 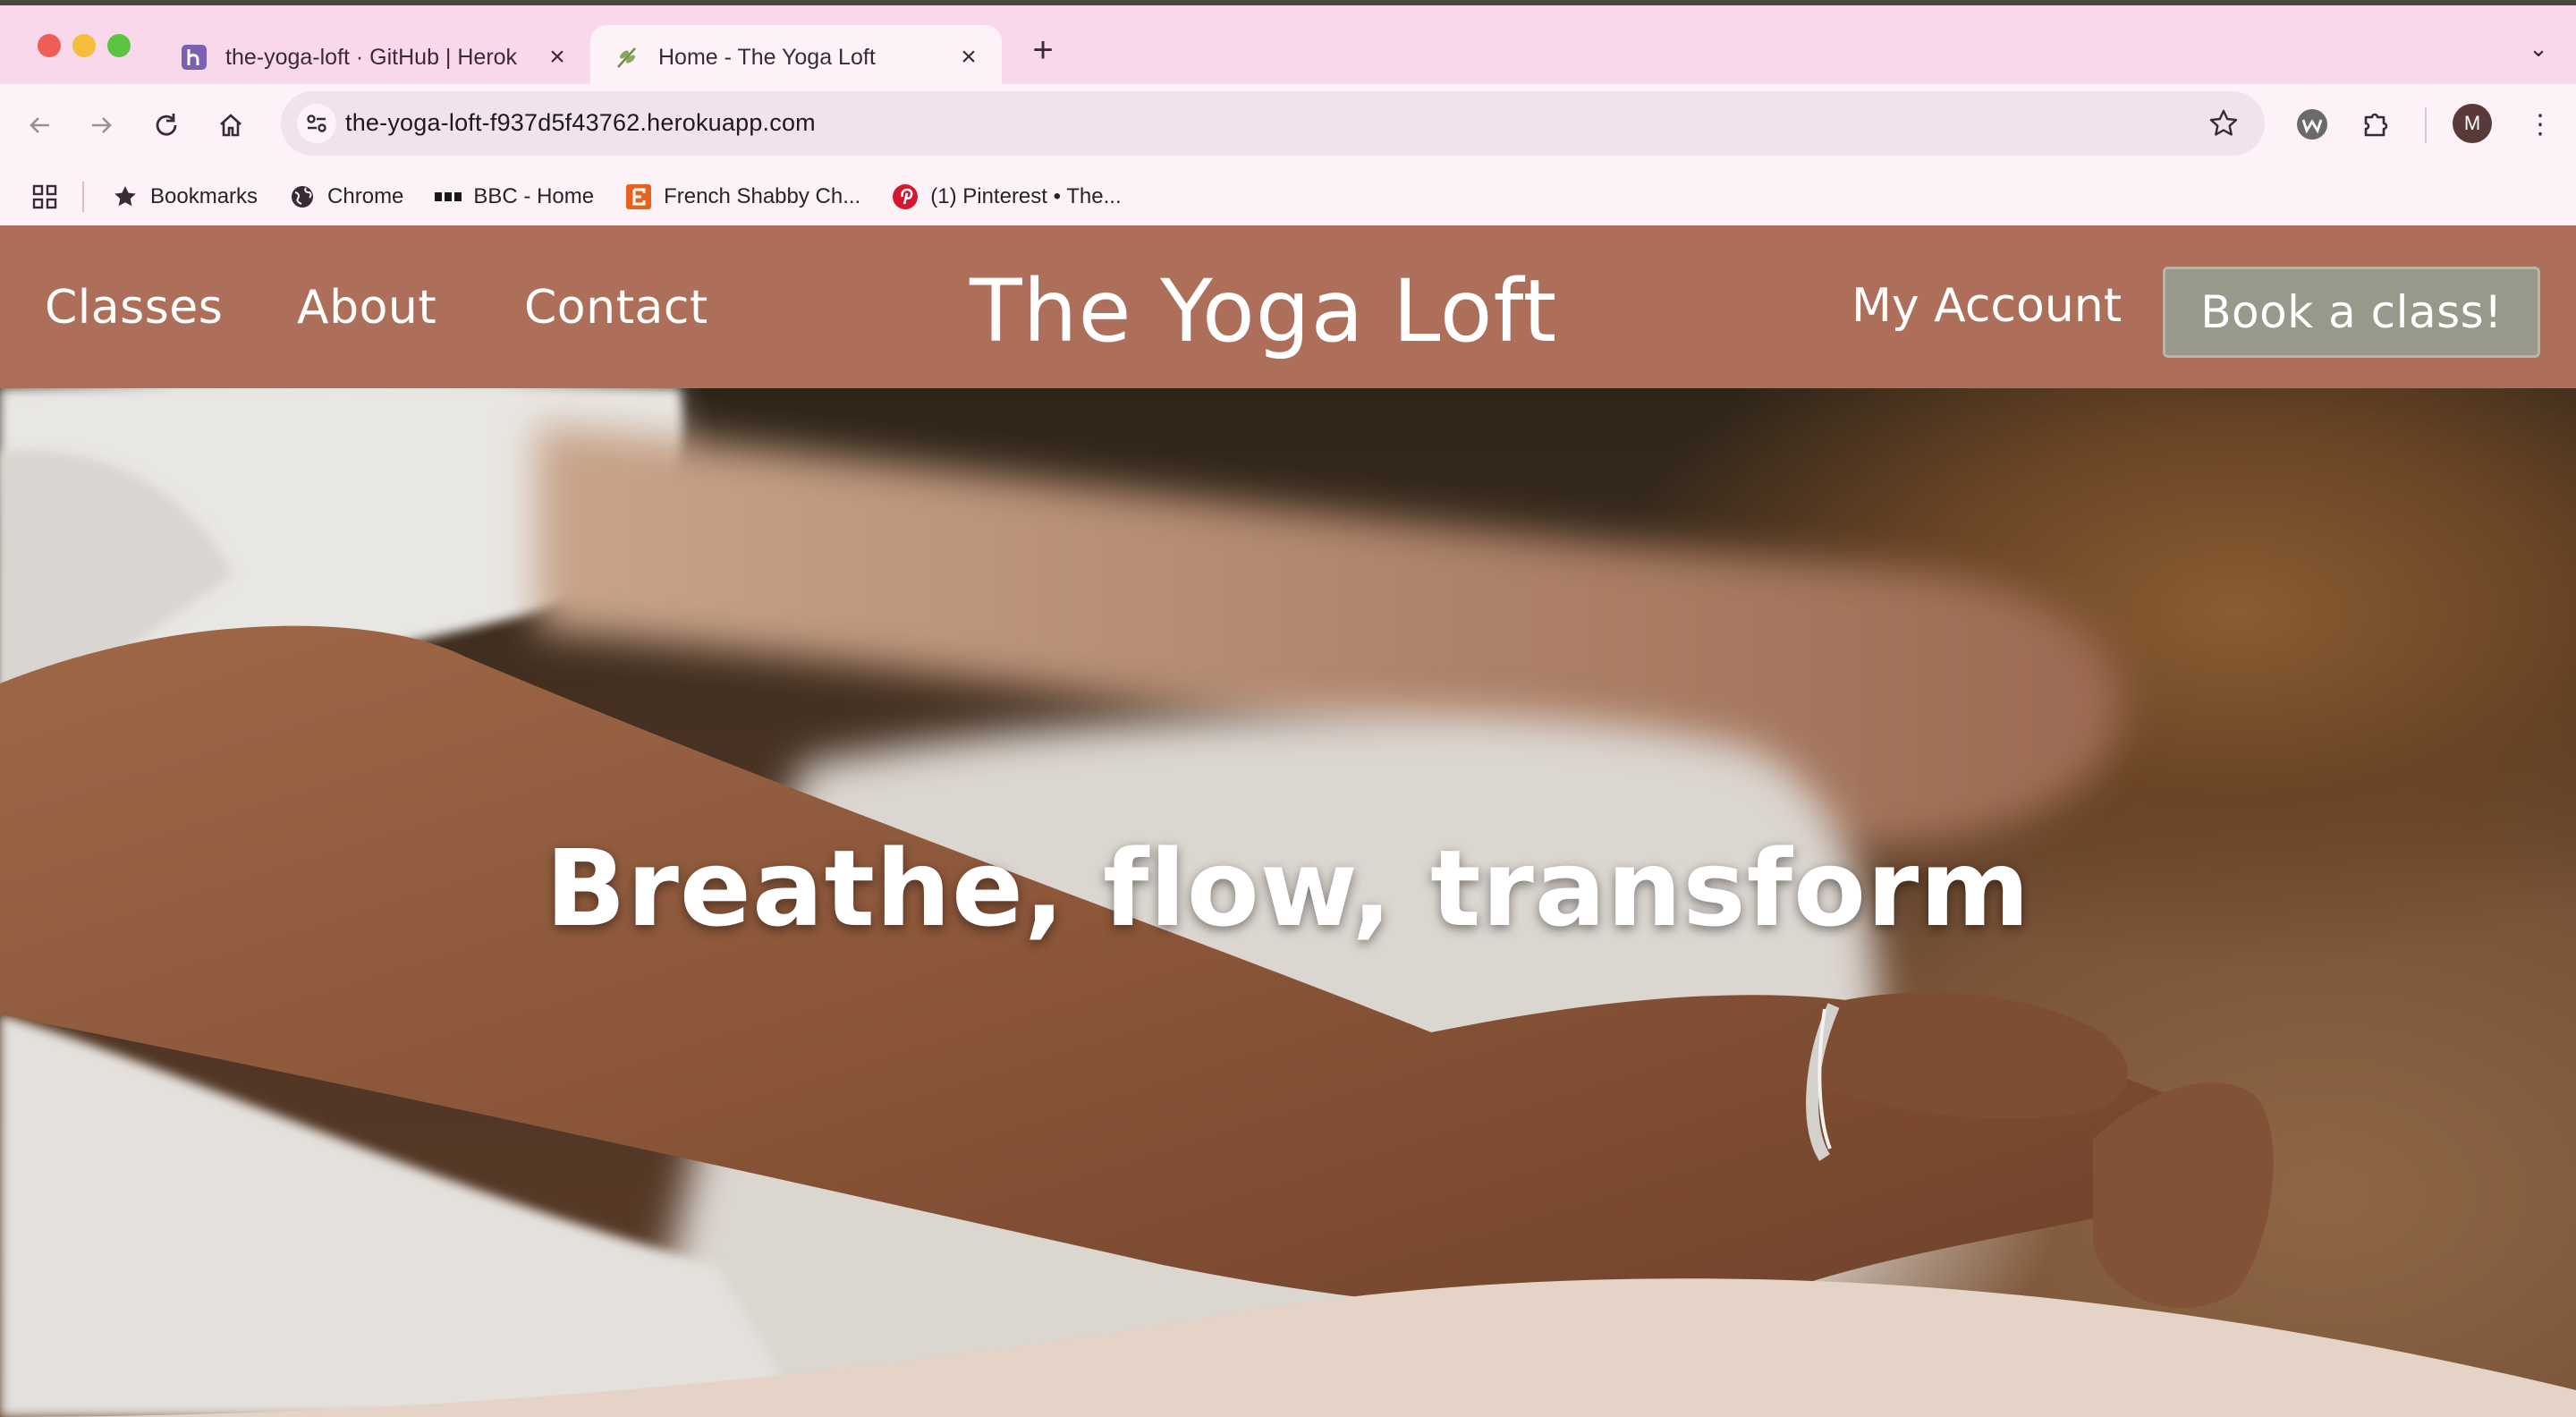 What do you see at coordinates (365, 196) in the screenshot?
I see `bookmark-label: Chrome` at bounding box center [365, 196].